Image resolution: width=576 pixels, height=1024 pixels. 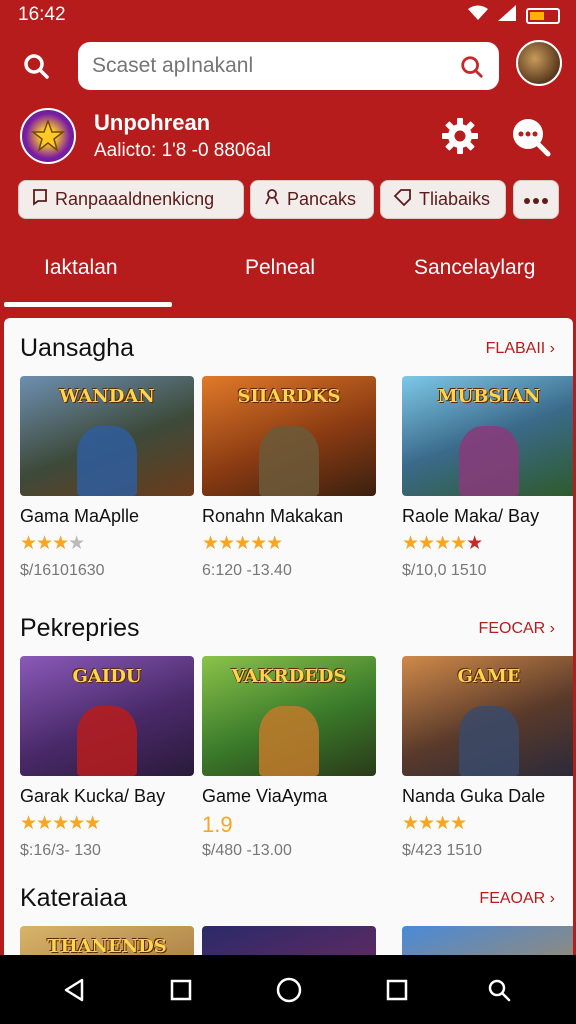 I want to click on status-icons, so click(x=514, y=16).